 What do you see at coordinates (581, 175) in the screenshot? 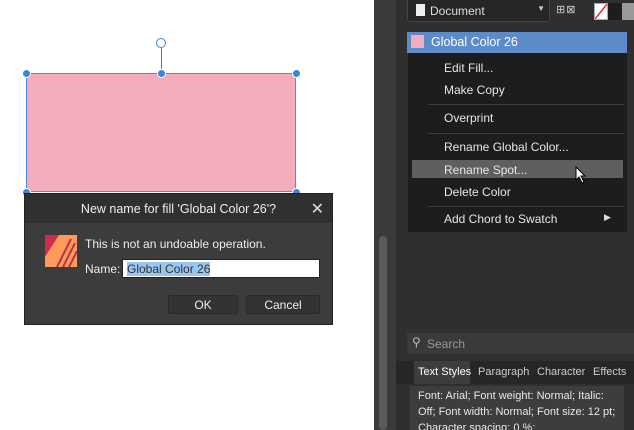
I see `mouse-cursor-icon` at bounding box center [581, 175].